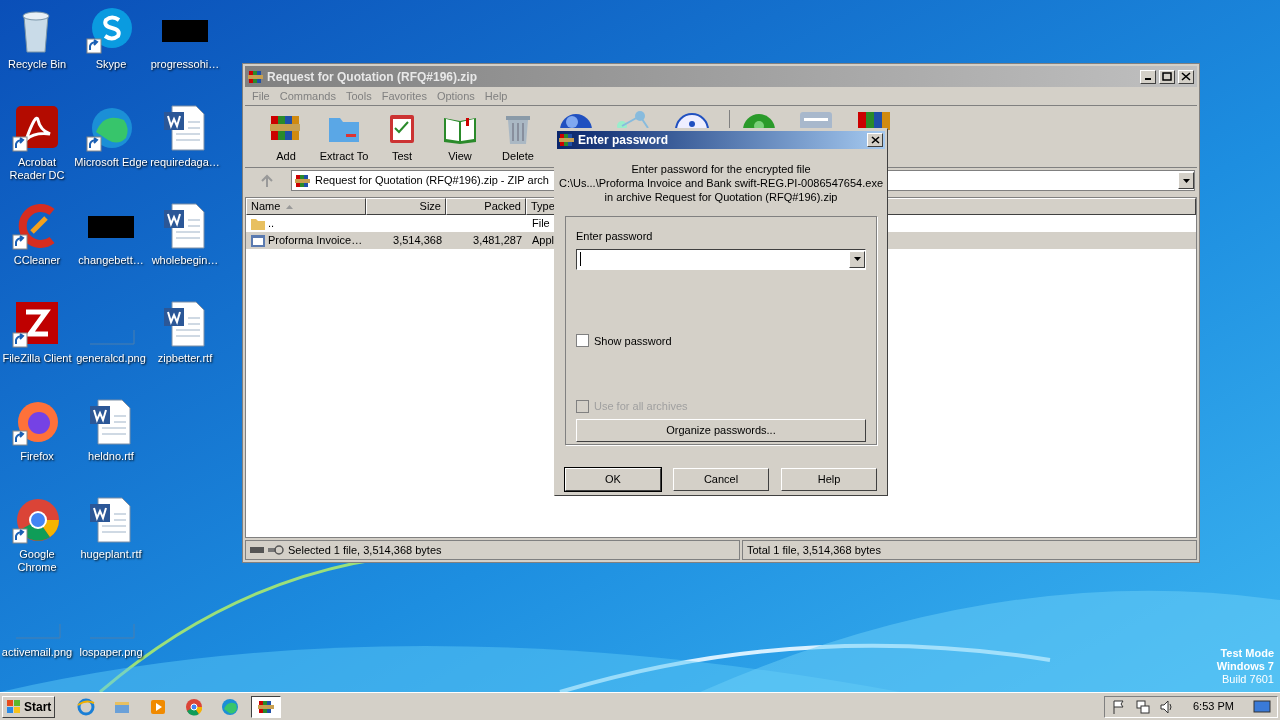  Describe the element at coordinates (111, 358) in the screenshot. I see `desktop-icon-label: generalcd.png` at that location.